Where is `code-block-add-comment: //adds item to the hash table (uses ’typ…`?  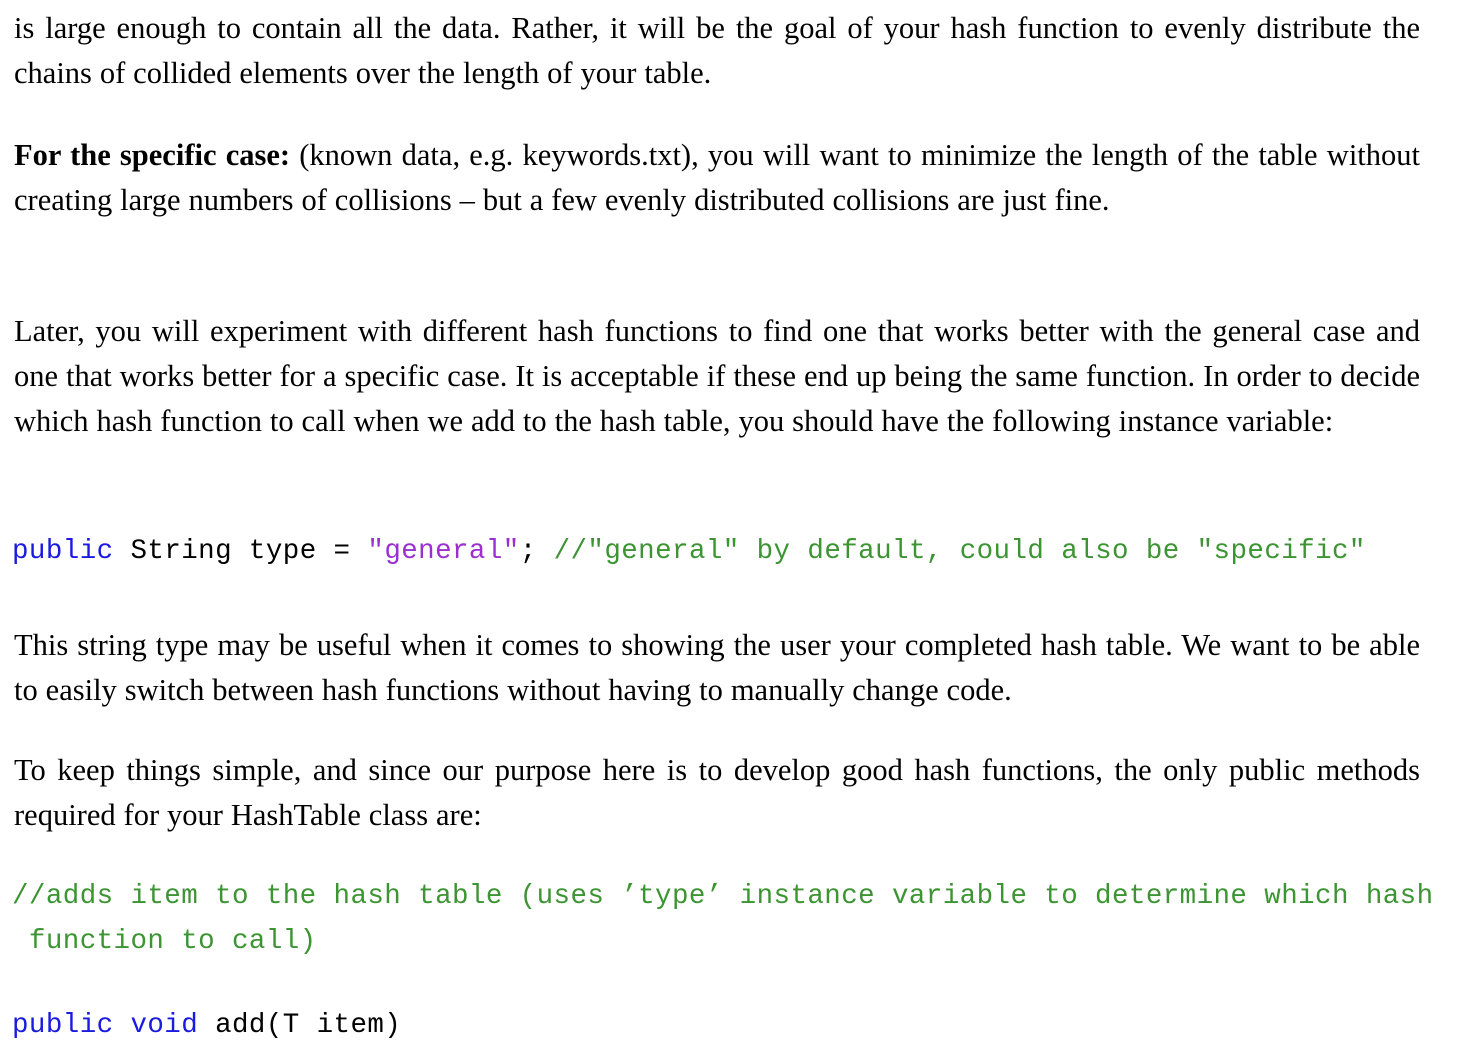
code-block-add-comment: //adds item to the hash table (uses ’typ… is located at coordinates (723, 919).